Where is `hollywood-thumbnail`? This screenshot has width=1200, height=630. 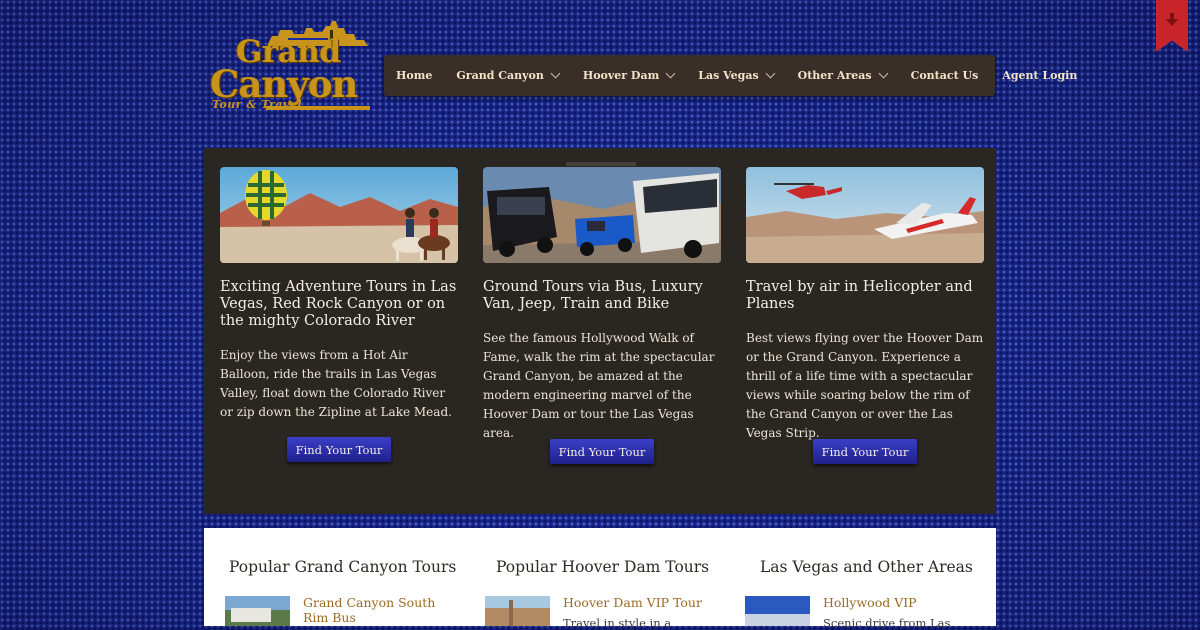 hollywood-thumbnail is located at coordinates (777, 611).